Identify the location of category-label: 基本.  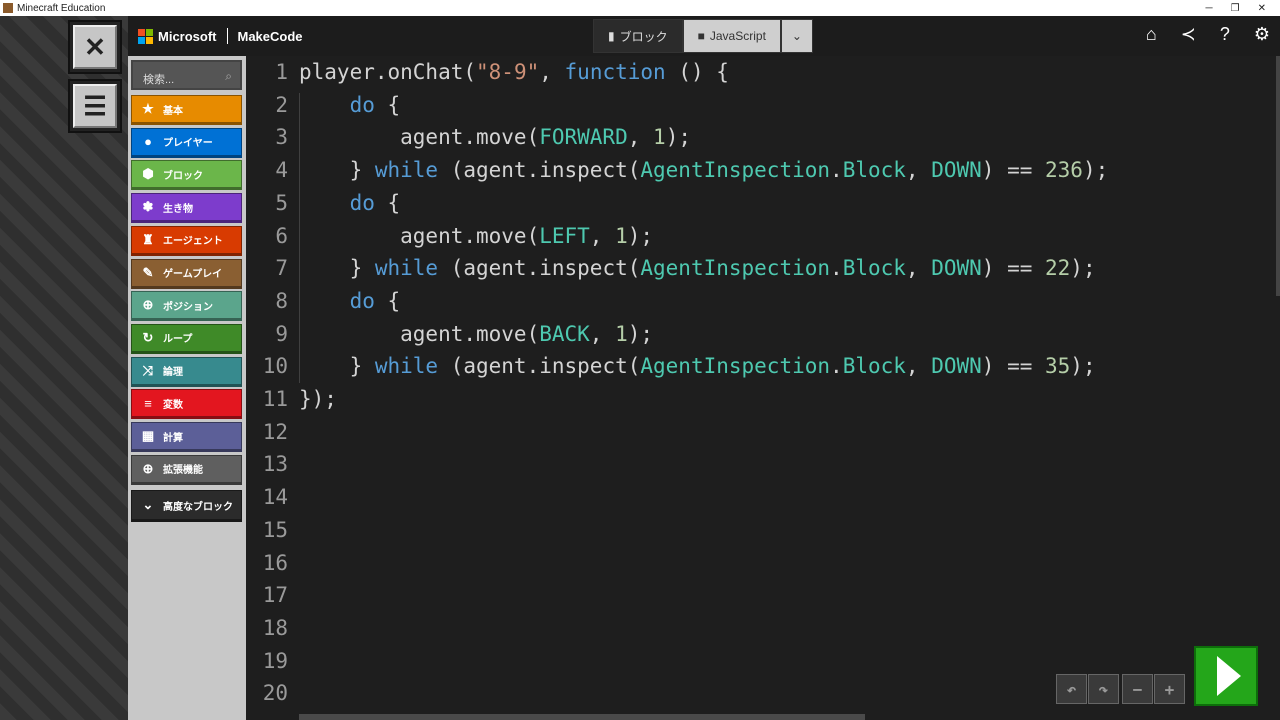
(173, 111).